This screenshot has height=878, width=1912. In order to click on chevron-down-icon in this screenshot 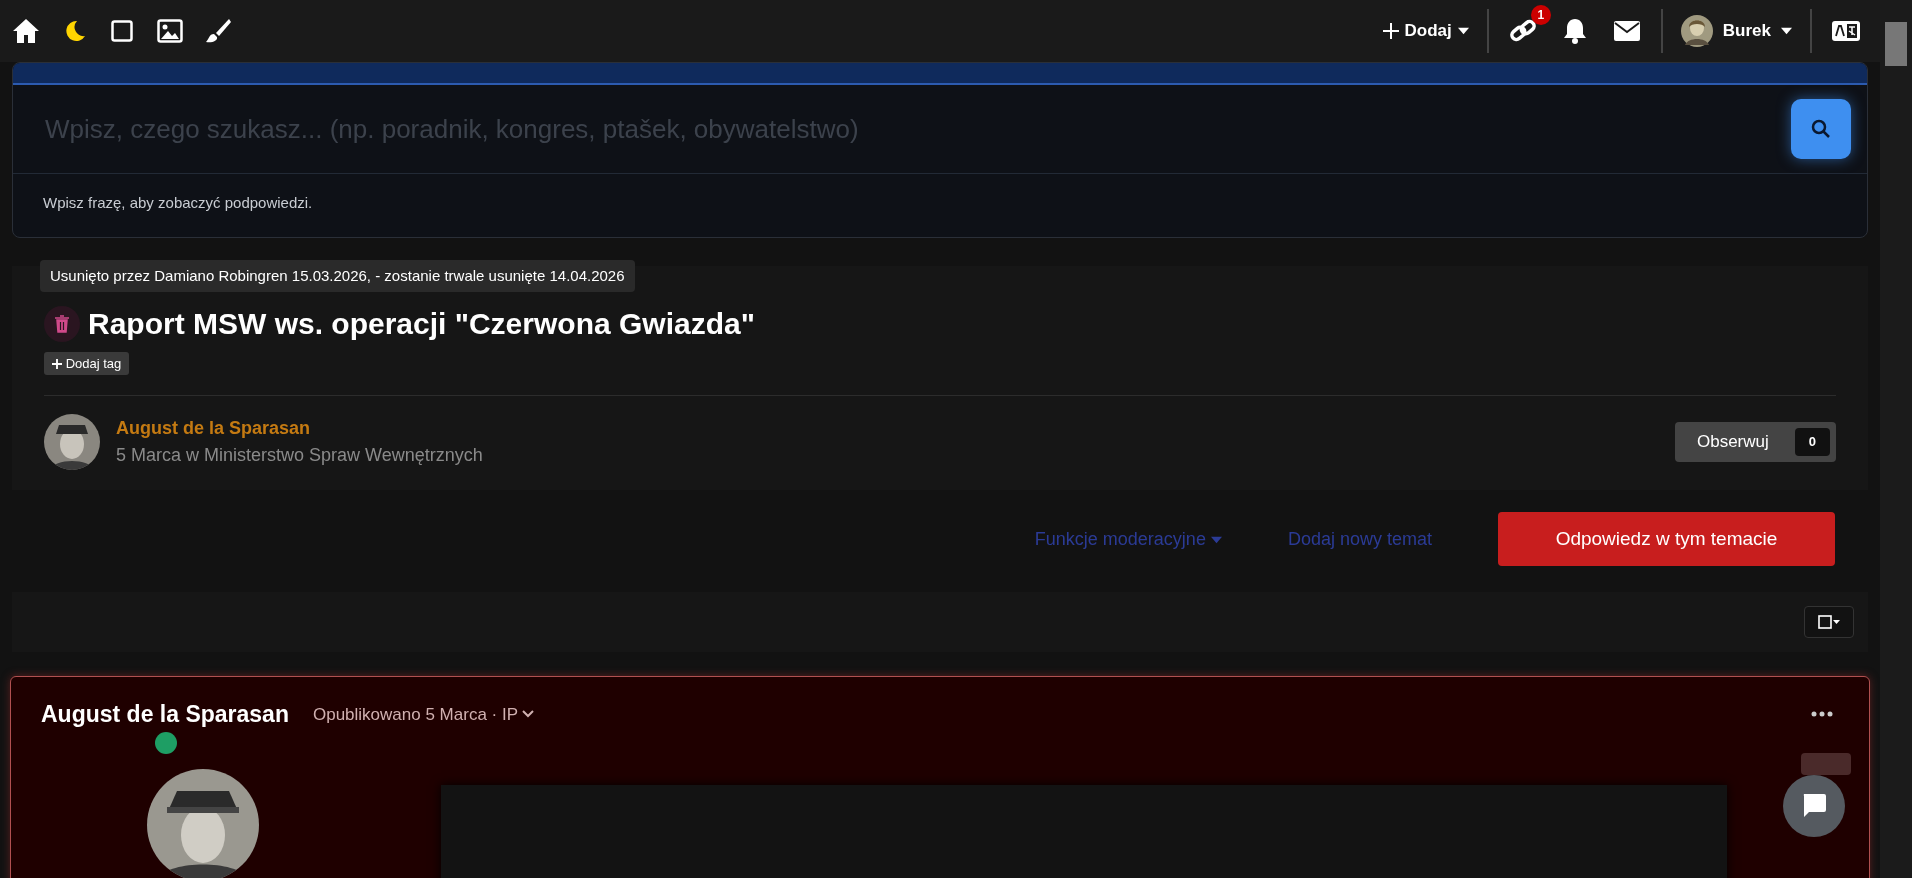, I will do `click(528, 714)`.